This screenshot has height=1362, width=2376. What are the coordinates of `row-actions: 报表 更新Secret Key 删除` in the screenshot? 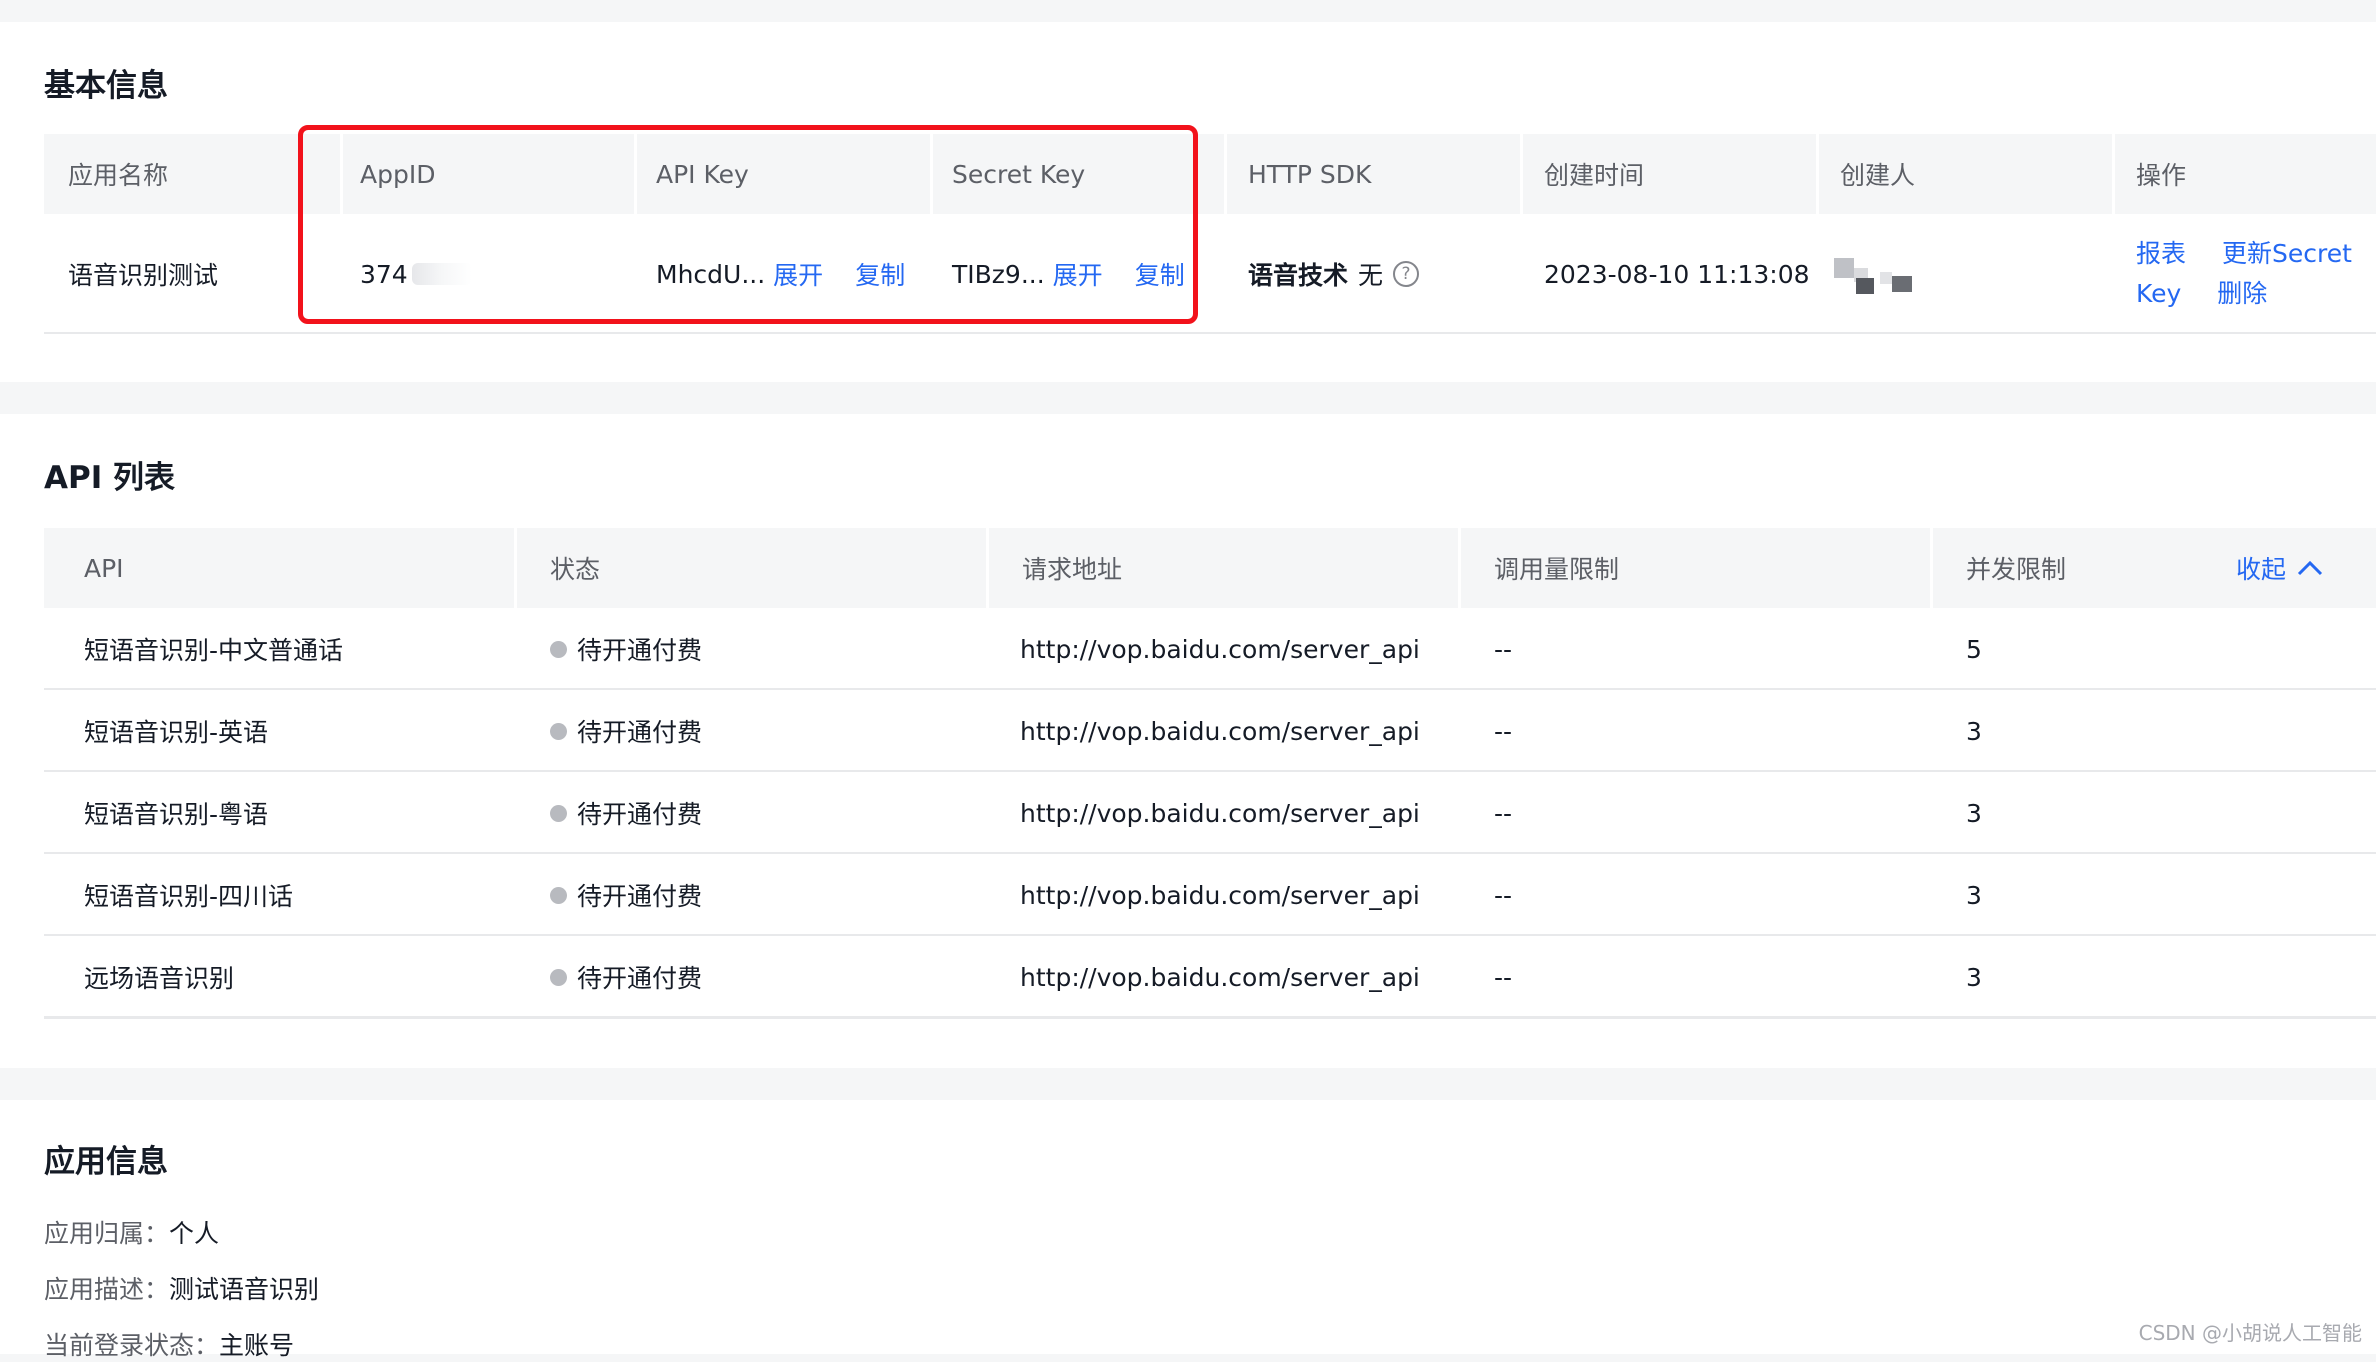 It's located at (2256, 274).